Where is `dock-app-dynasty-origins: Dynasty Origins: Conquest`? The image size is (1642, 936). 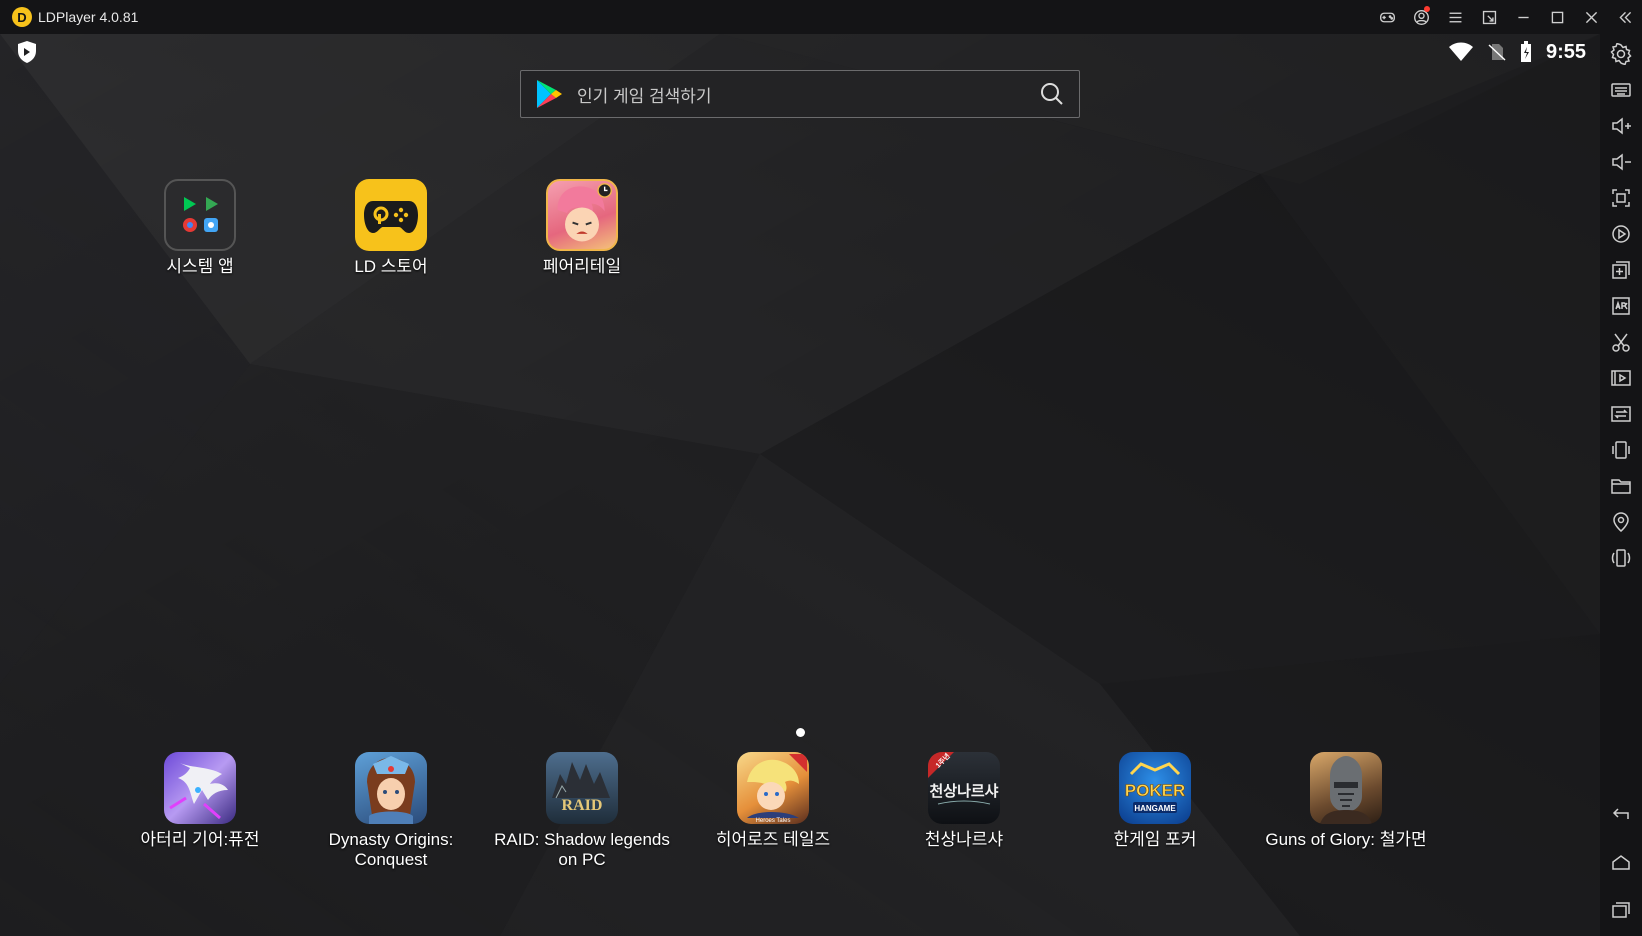
dock-app-dynasty-origins: Dynasty Origins: Conquest is located at coordinates (391, 811).